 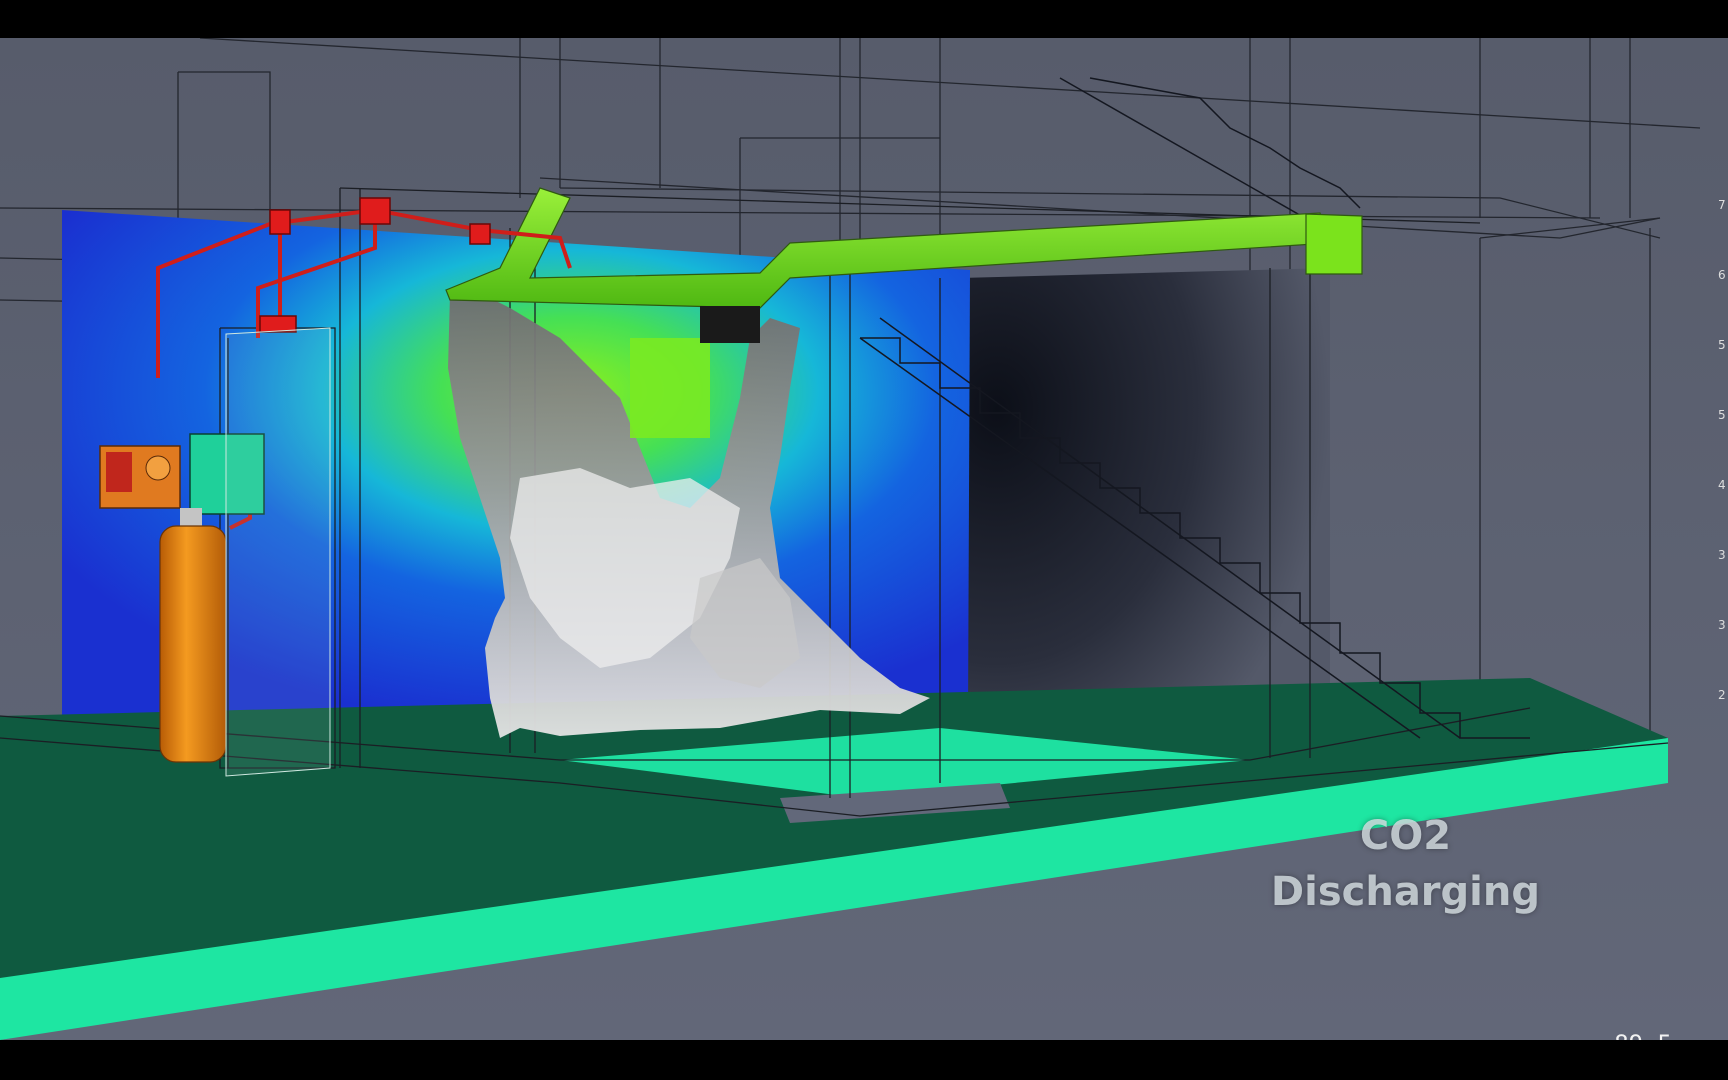 I want to click on status-caption: CO2 Discharging, so click(x=1405, y=864).